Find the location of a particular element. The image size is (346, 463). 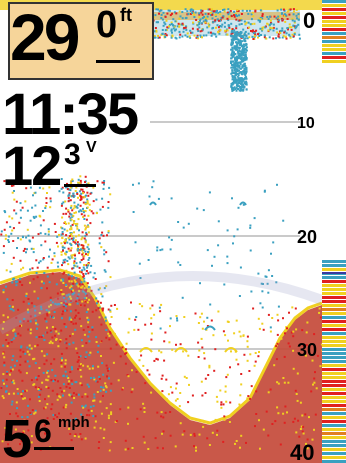

color-scale-bar is located at coordinates (334, 231).